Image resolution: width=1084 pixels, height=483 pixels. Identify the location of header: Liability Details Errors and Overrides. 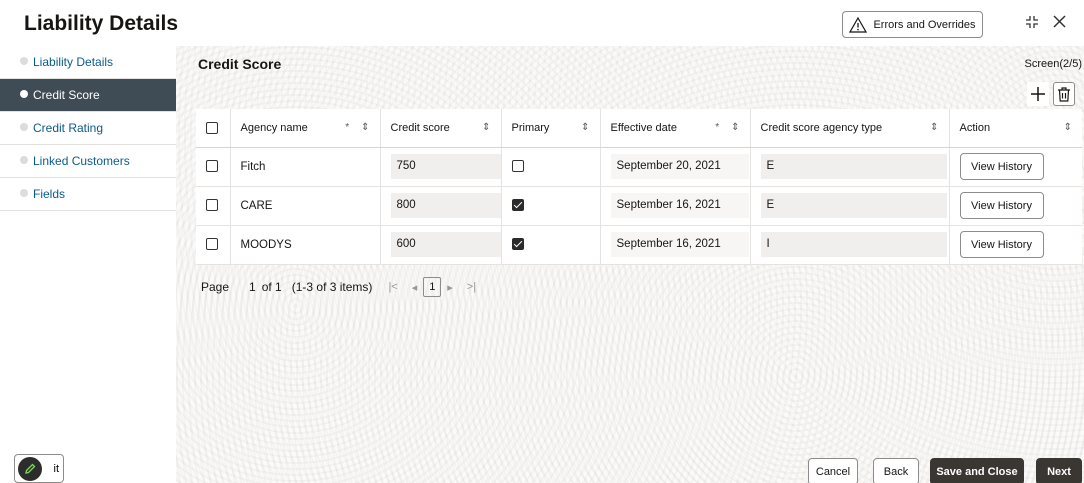
(542, 23).